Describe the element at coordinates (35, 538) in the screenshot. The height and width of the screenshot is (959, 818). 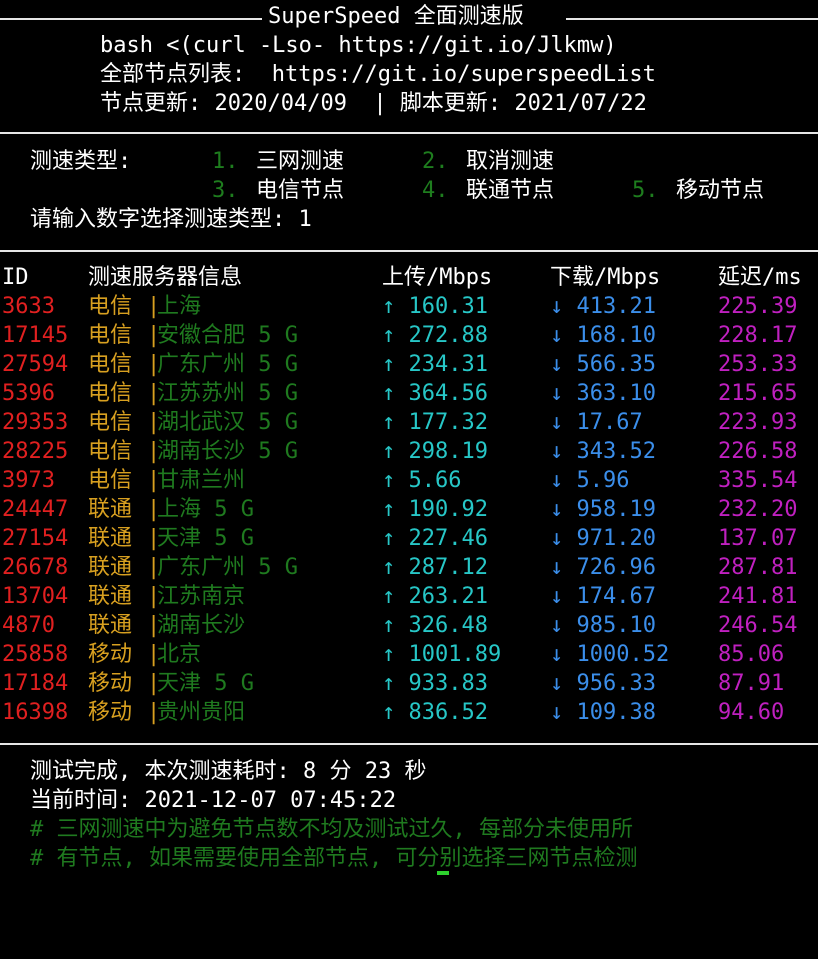
I see `row-id: 27154` at that location.